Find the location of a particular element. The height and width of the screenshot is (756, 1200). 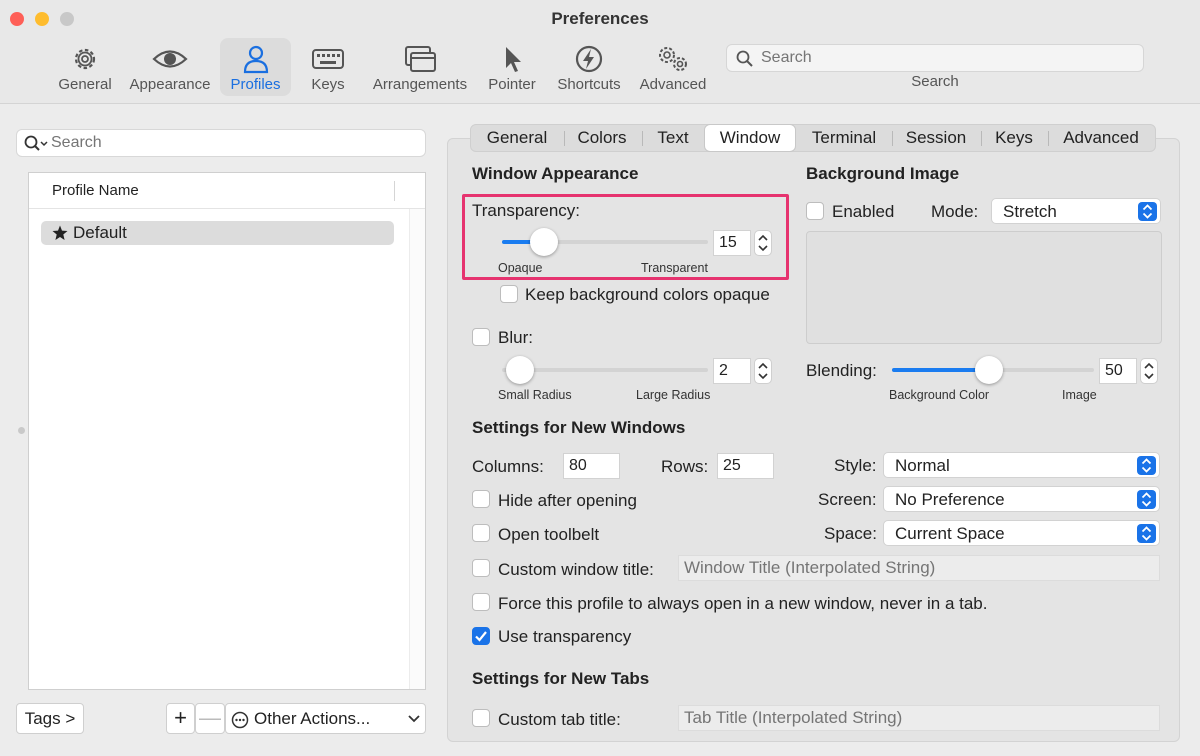

image-label: Image is located at coordinates (1079, 395).